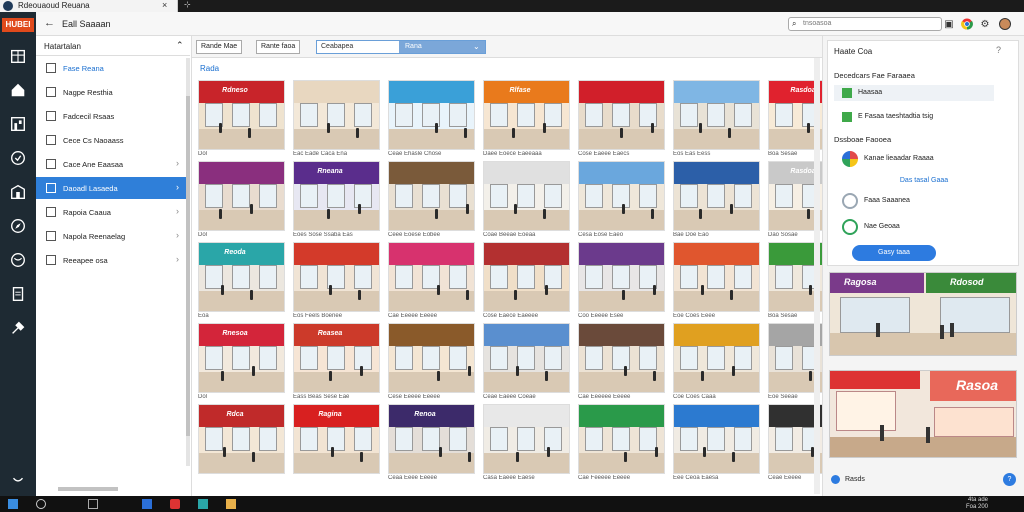 The width and height of the screenshot is (1024, 512). What do you see at coordinates (113, 188) in the screenshot?
I see `sidebar-item: Daoadl Lasaeda ›` at bounding box center [113, 188].